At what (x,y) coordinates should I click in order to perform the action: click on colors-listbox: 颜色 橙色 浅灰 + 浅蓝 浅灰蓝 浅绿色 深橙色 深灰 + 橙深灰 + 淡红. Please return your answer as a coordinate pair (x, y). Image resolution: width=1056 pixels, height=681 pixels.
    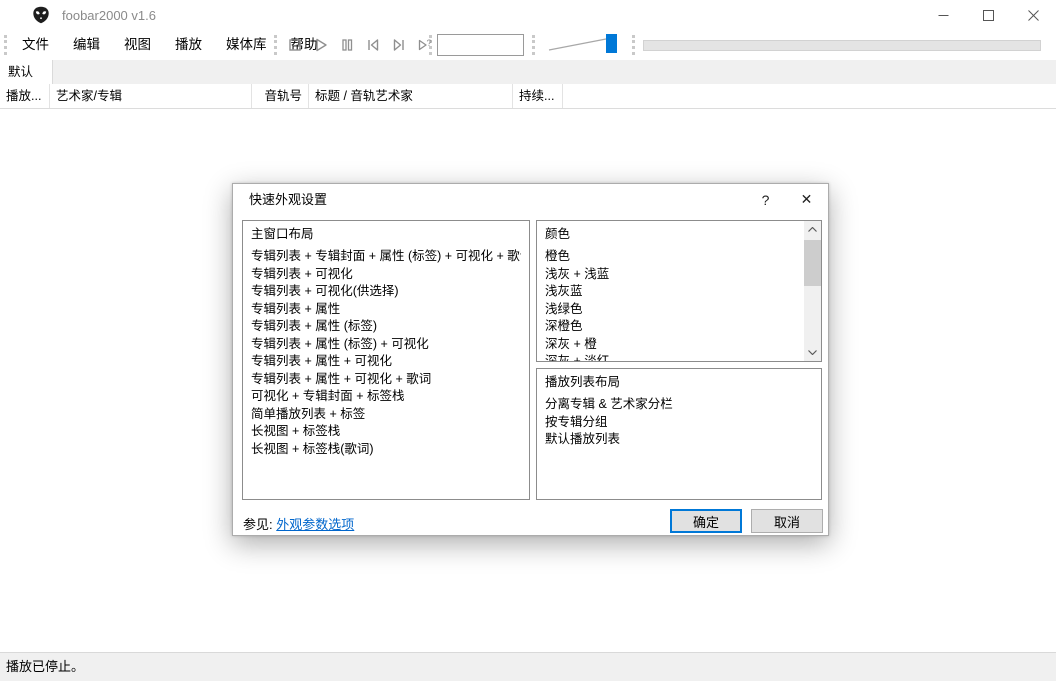
    Looking at the image, I should click on (679, 291).